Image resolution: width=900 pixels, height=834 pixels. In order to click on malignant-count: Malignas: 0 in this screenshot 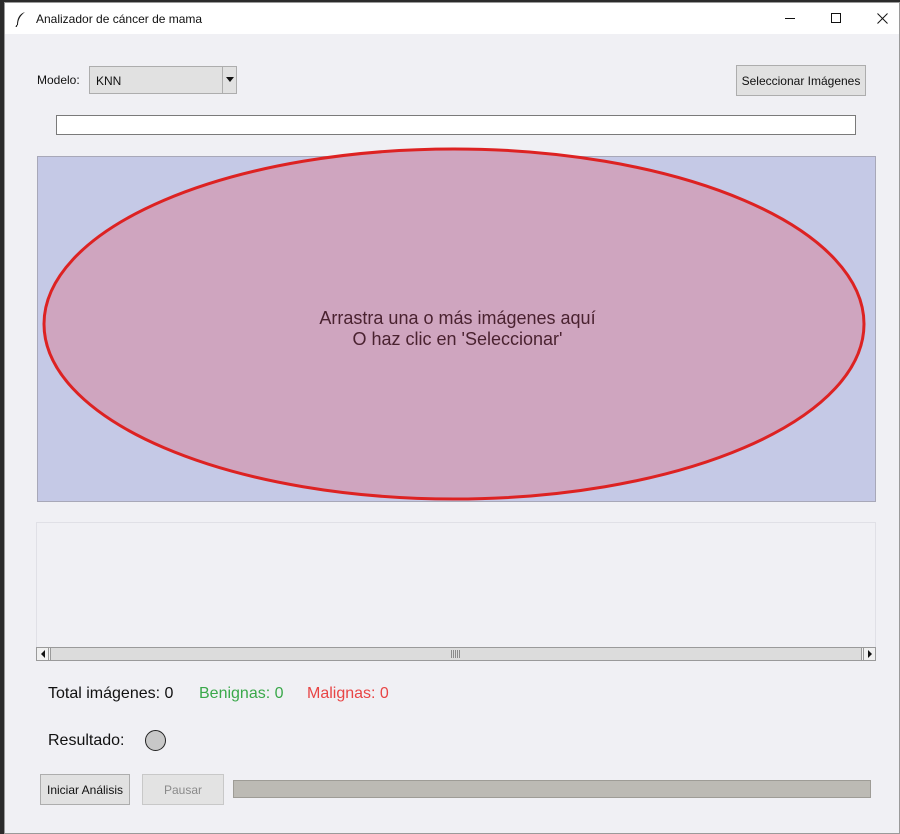, I will do `click(348, 693)`.